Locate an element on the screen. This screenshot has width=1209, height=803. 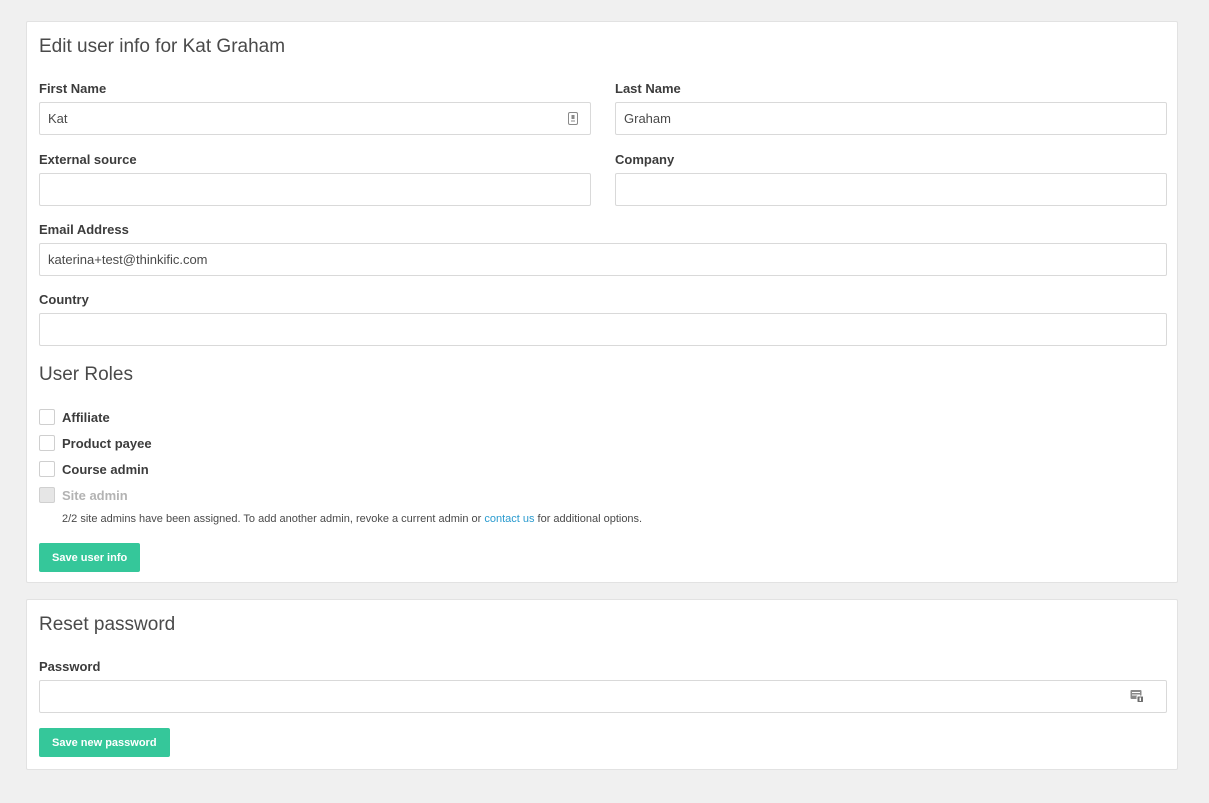
edit-user-title: Edit user info for Kat Graham is located at coordinates (162, 46).